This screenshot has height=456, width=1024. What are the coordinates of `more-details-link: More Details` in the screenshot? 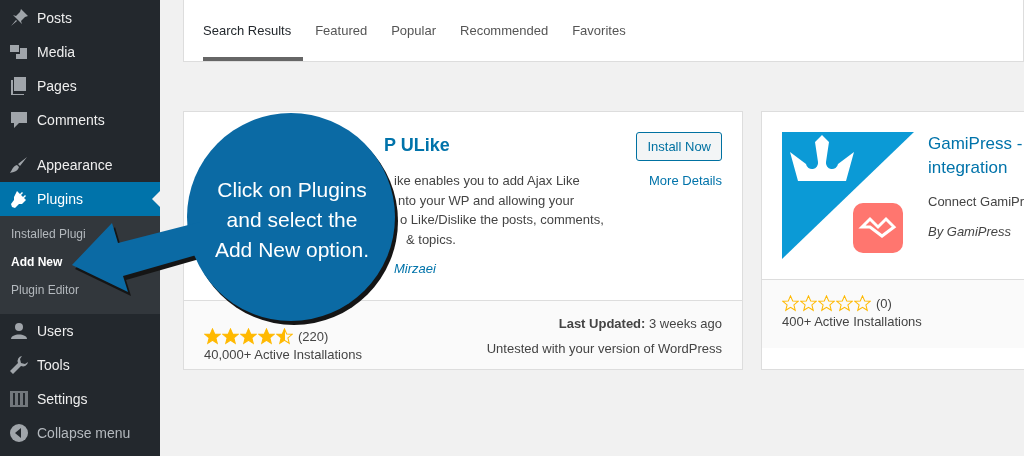 It's located at (685, 180).